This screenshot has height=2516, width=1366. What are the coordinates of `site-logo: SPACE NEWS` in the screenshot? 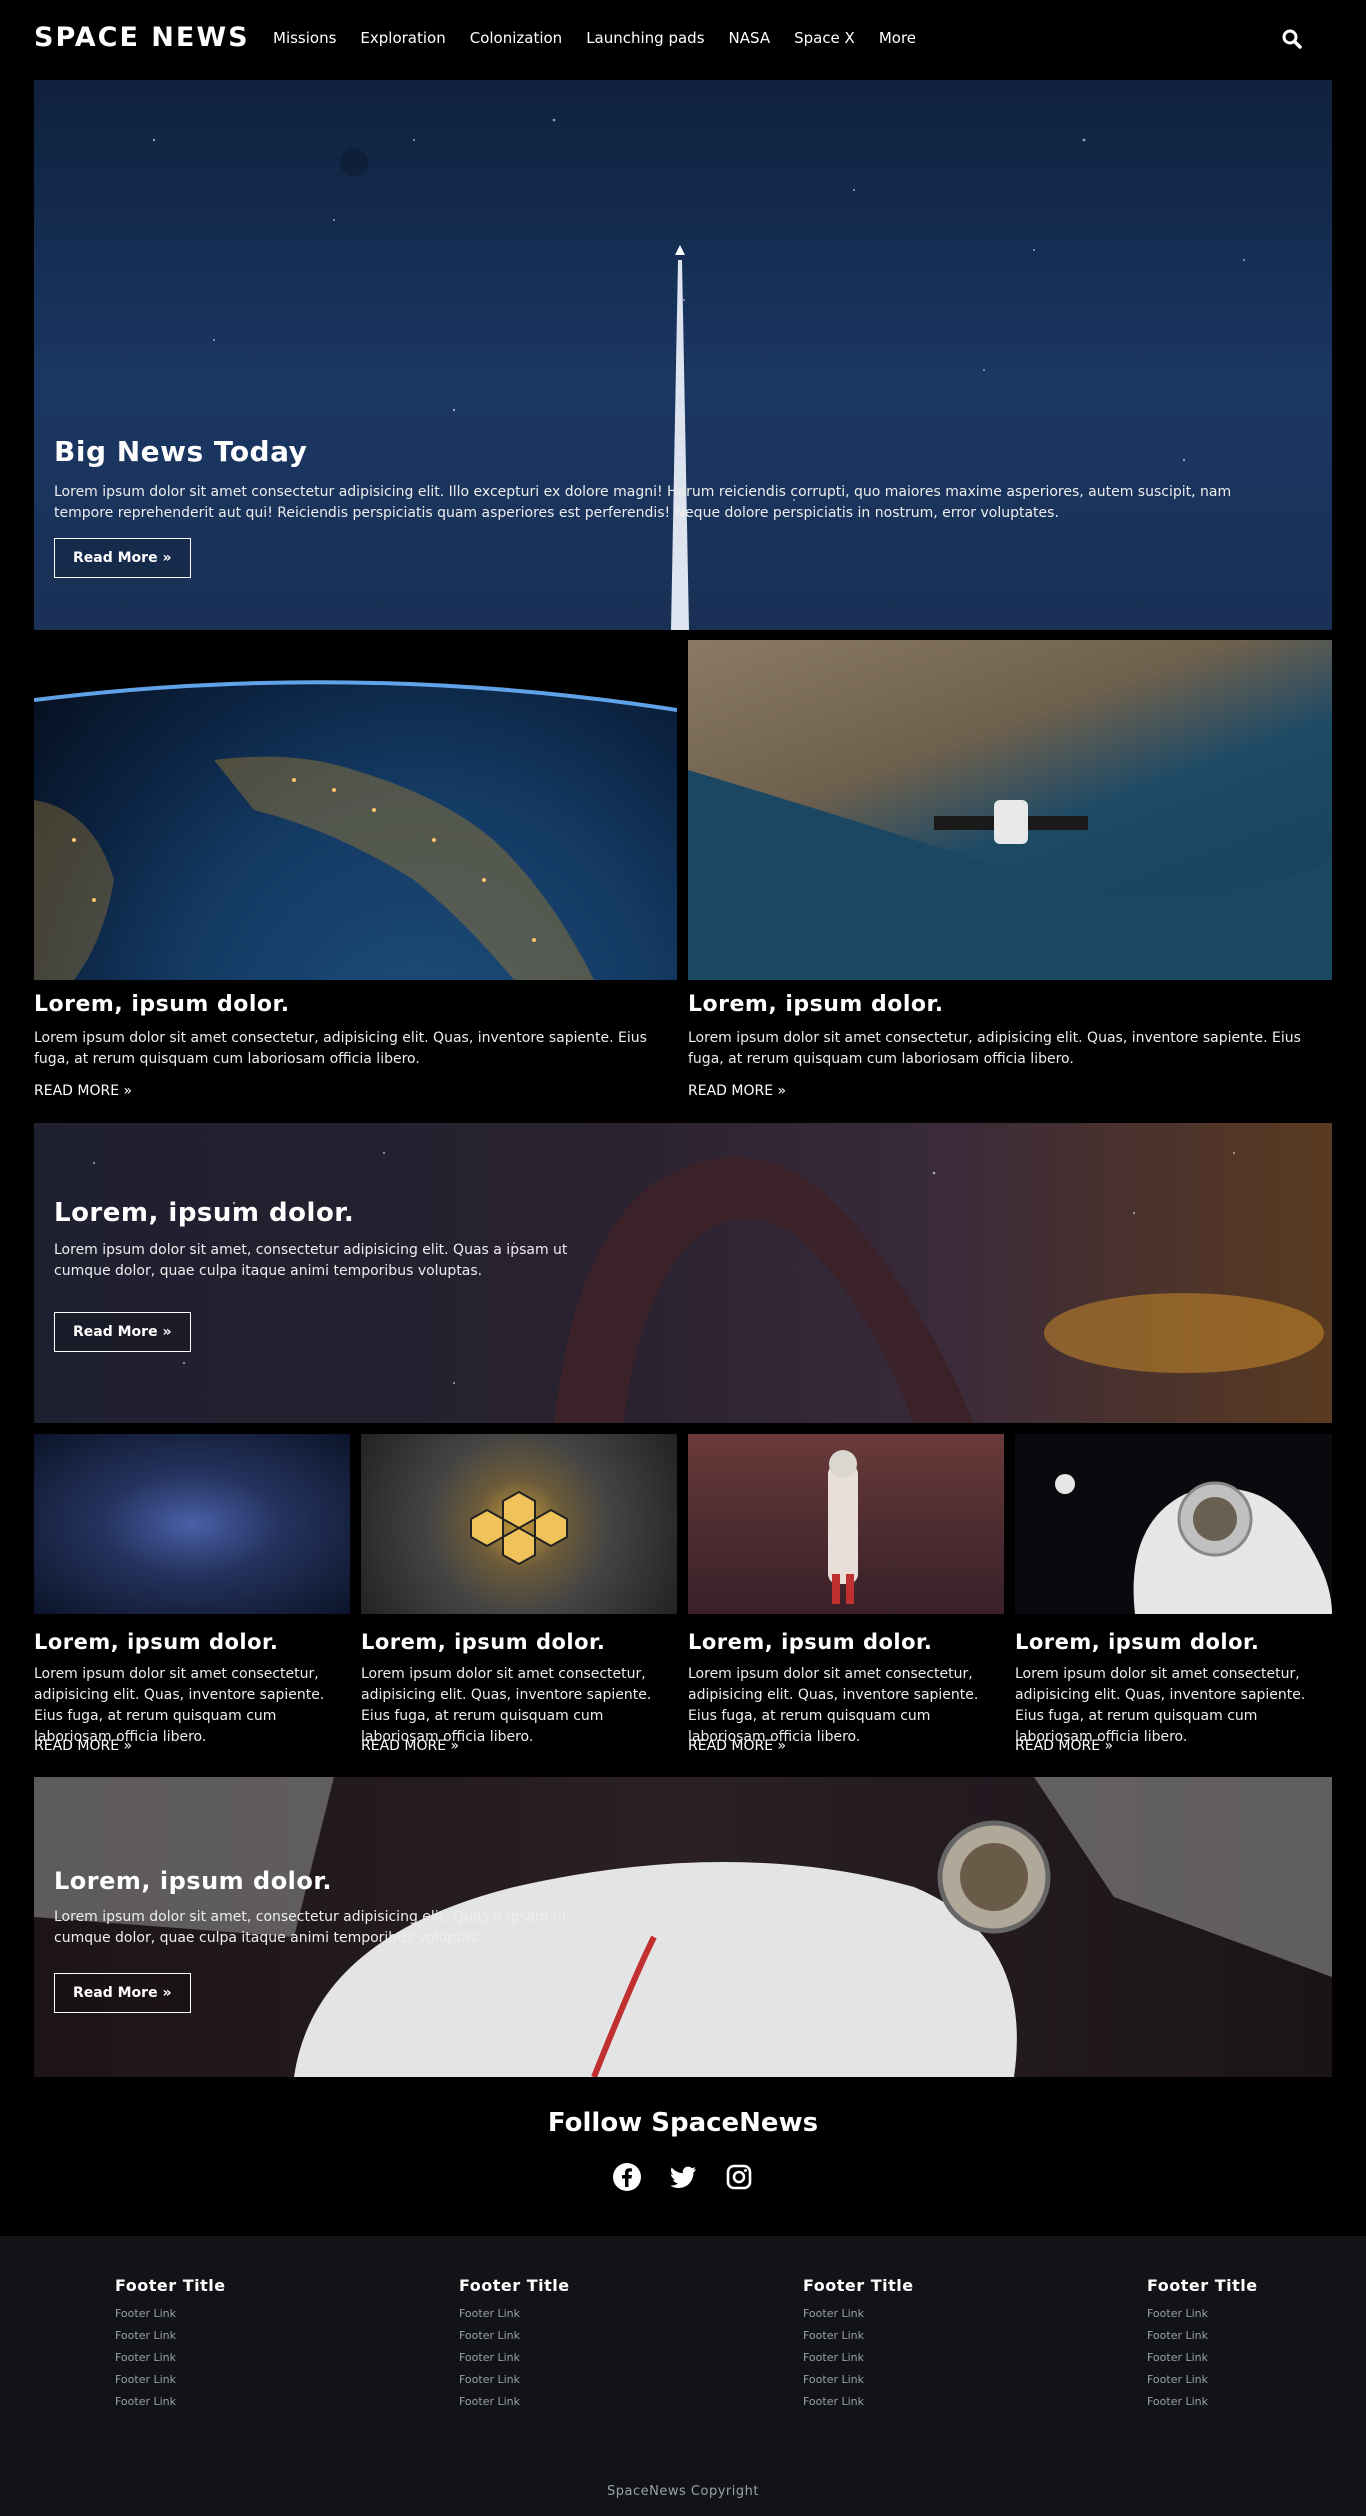 It's located at (142, 37).